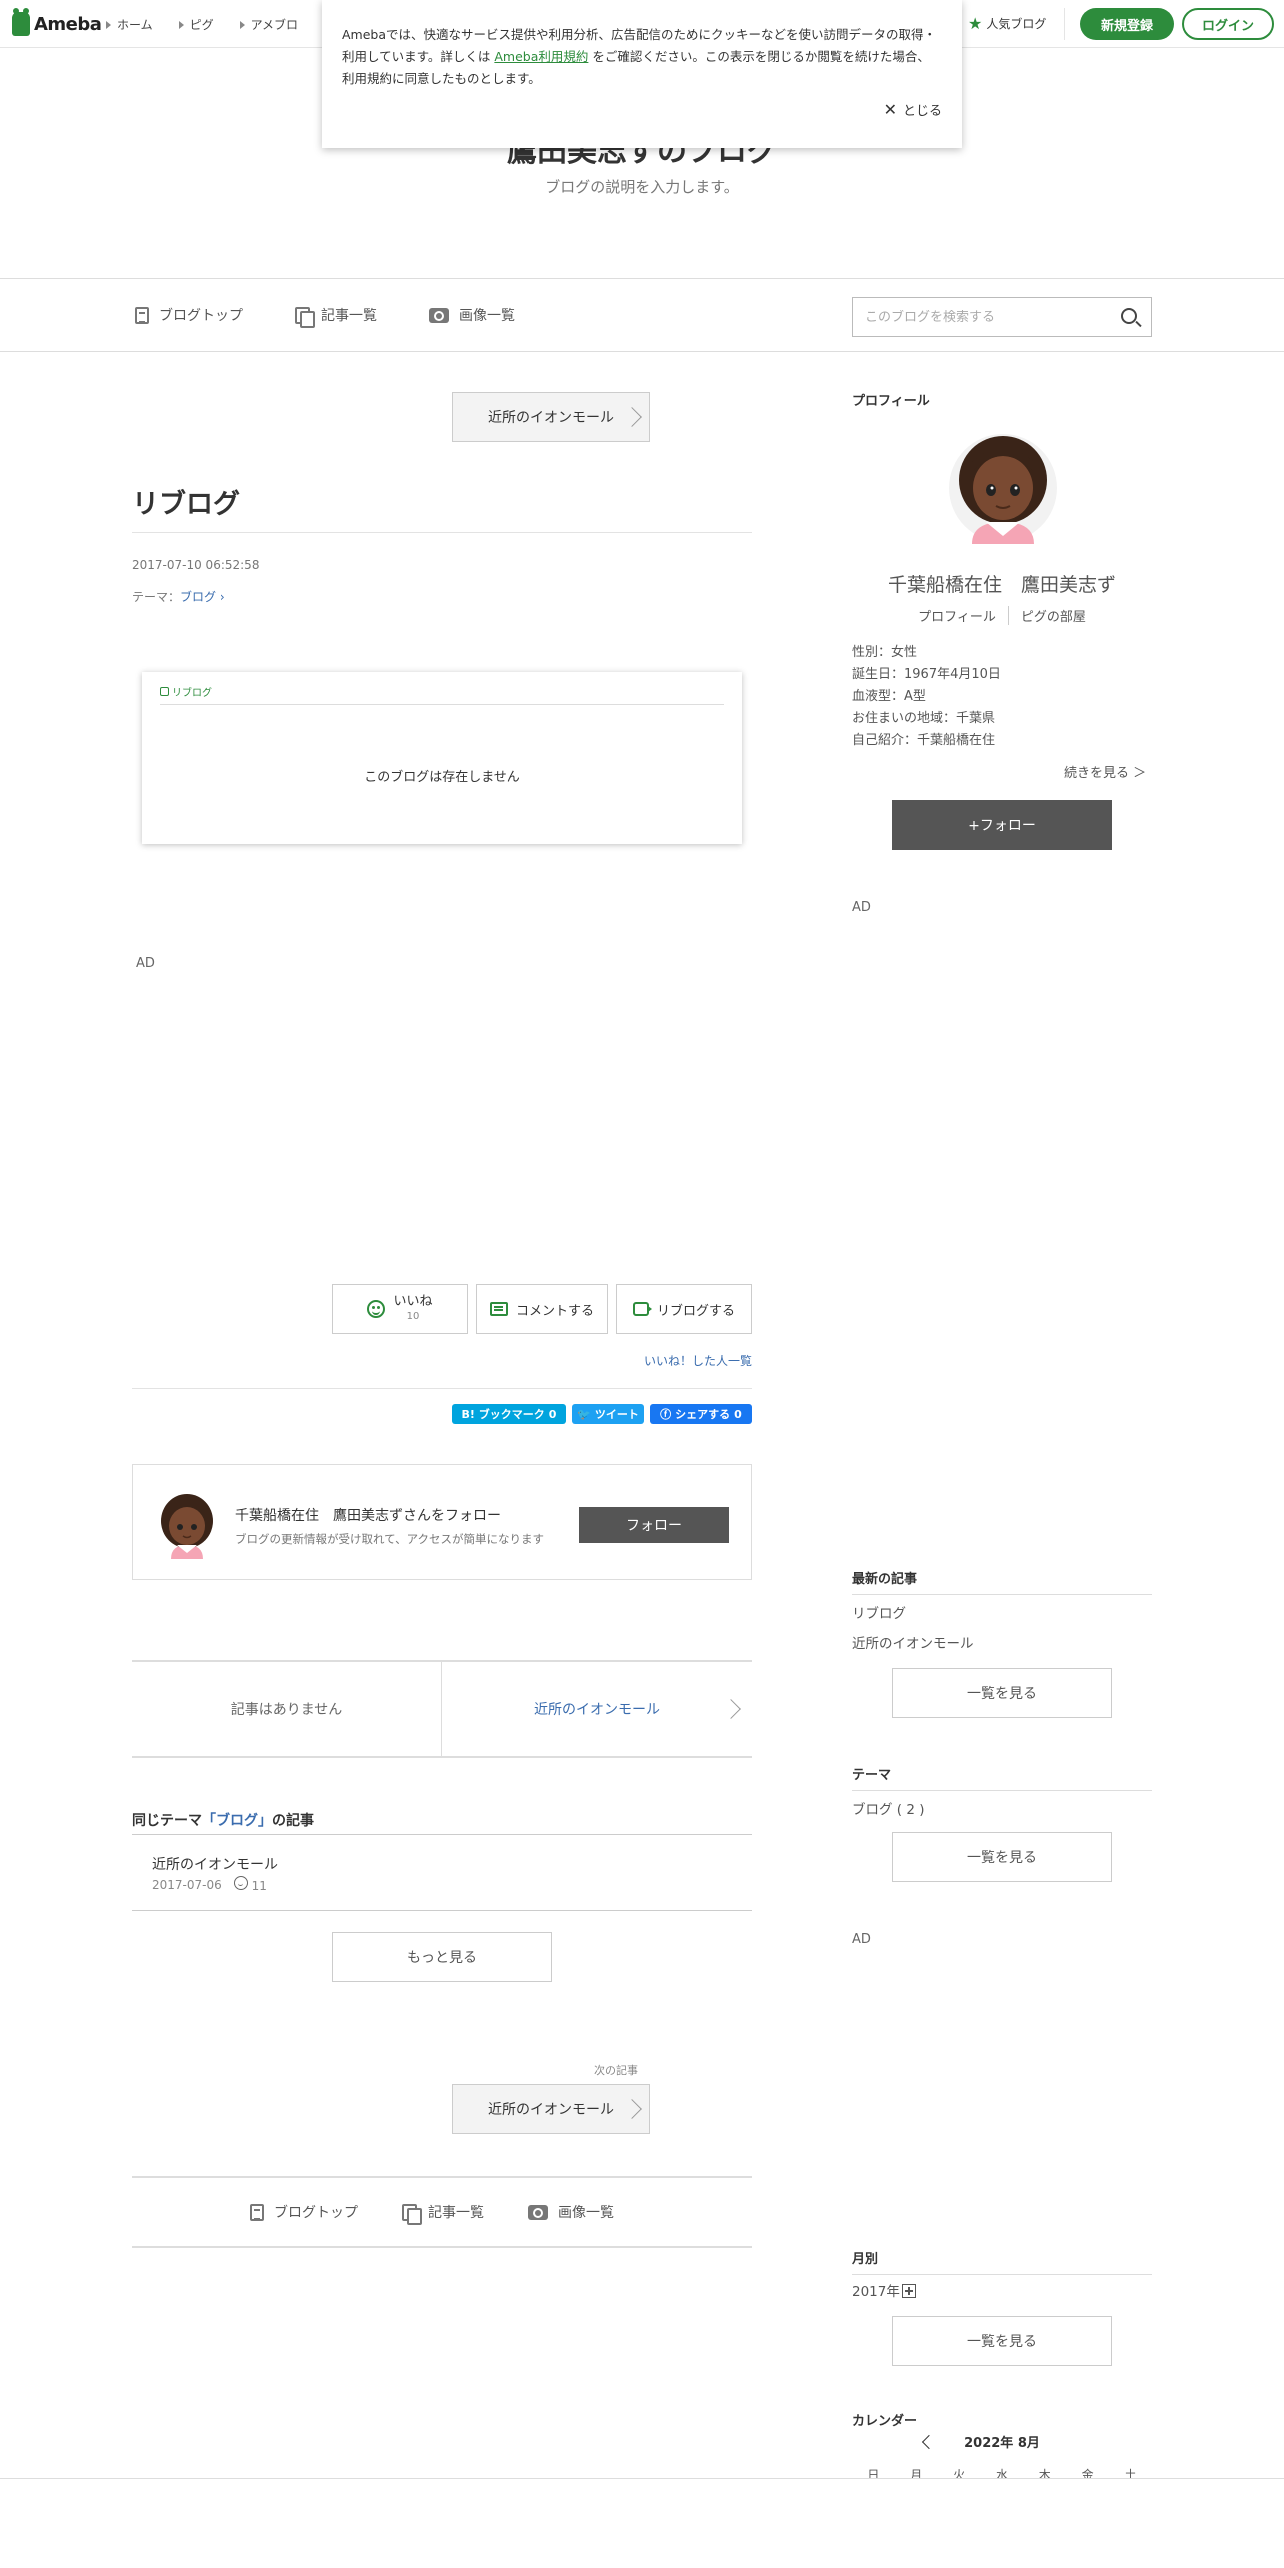 This screenshot has width=1284, height=2568. What do you see at coordinates (1002, 825) in the screenshot?
I see `sidebar-follow-button: +フォロー` at bounding box center [1002, 825].